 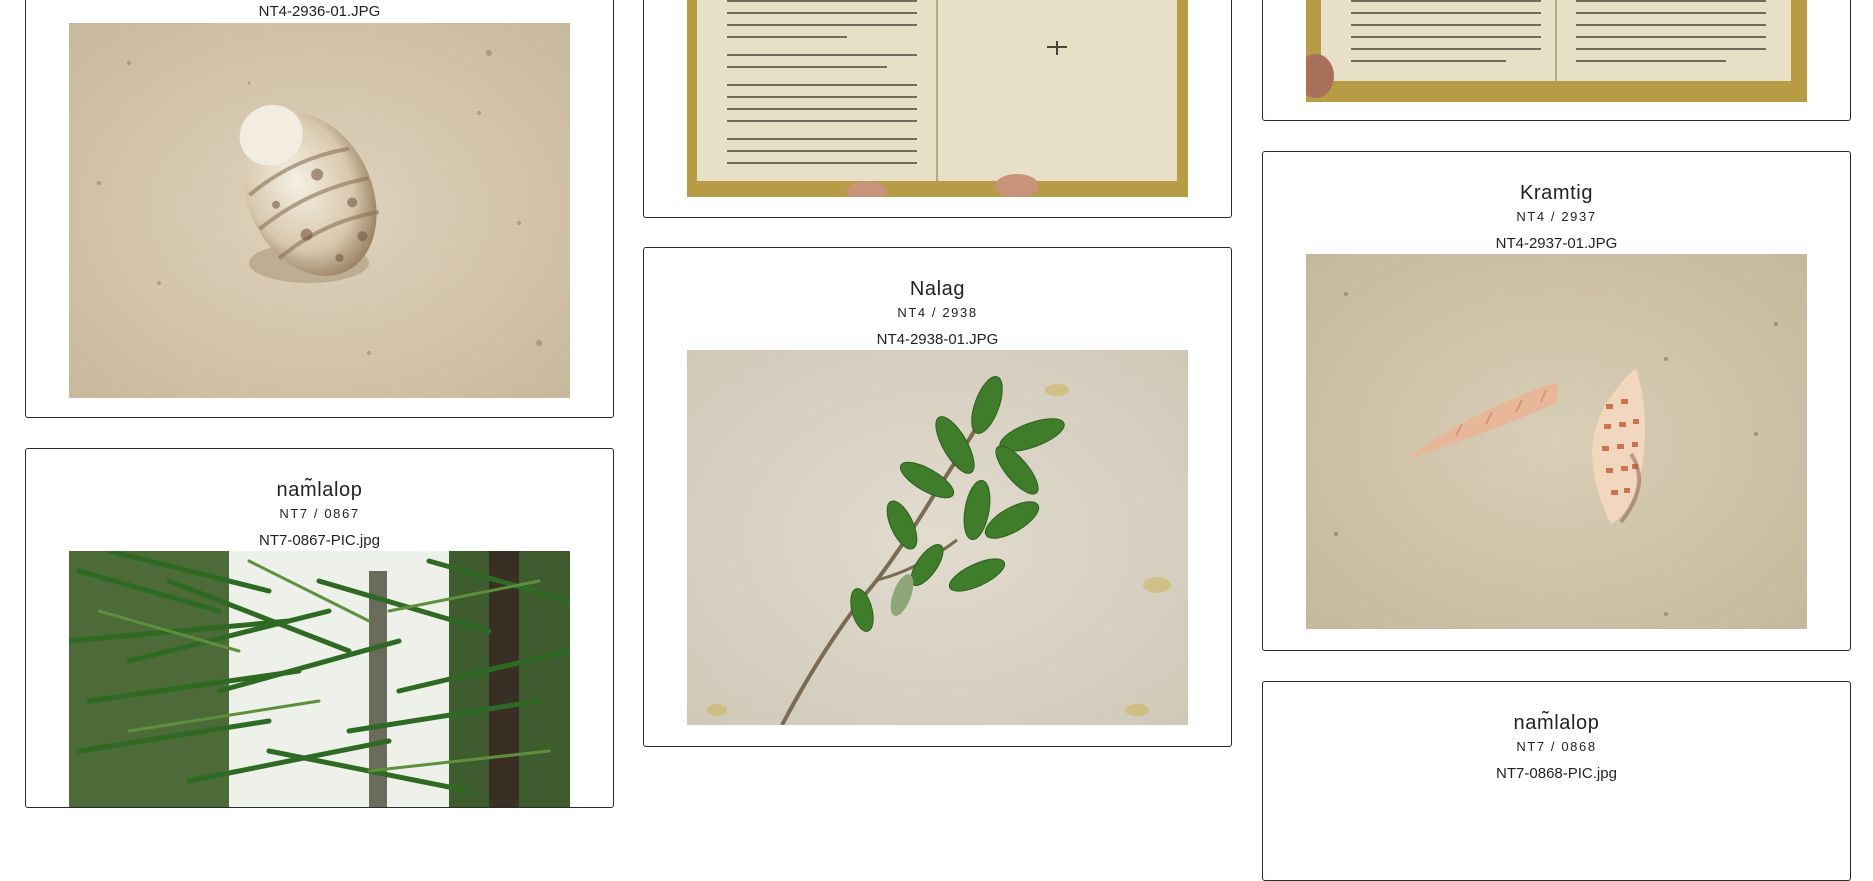 I want to click on entry-card: NT4-2936-01.JPG, so click(x=319, y=209).